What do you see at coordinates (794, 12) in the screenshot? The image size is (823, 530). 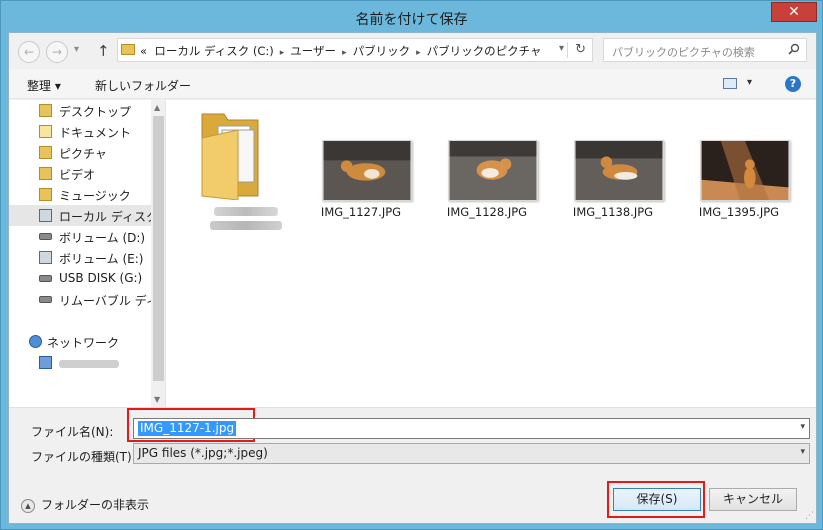 I see `close-button: ✕` at bounding box center [794, 12].